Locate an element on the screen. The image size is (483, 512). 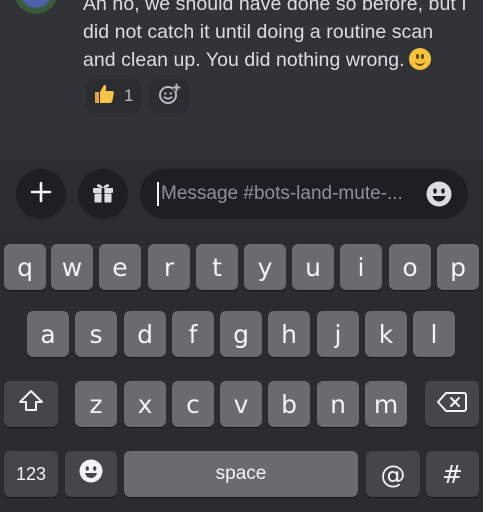
key-t: t is located at coordinates (217, 267).